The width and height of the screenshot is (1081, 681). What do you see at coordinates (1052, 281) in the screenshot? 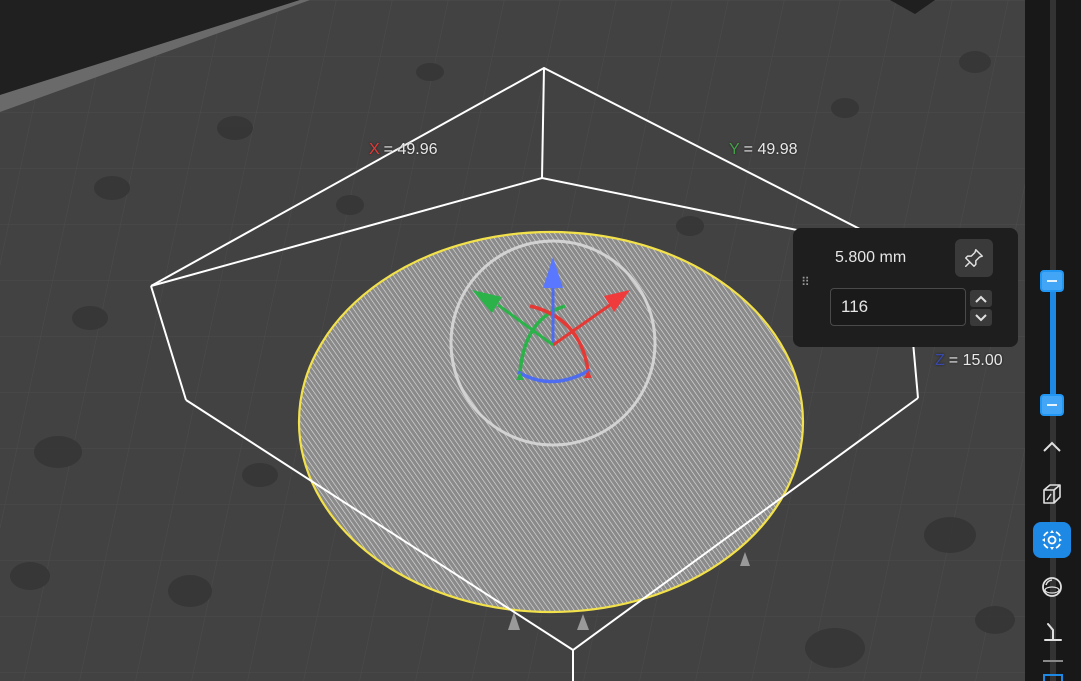
I see `layer-slider-top-handle` at bounding box center [1052, 281].